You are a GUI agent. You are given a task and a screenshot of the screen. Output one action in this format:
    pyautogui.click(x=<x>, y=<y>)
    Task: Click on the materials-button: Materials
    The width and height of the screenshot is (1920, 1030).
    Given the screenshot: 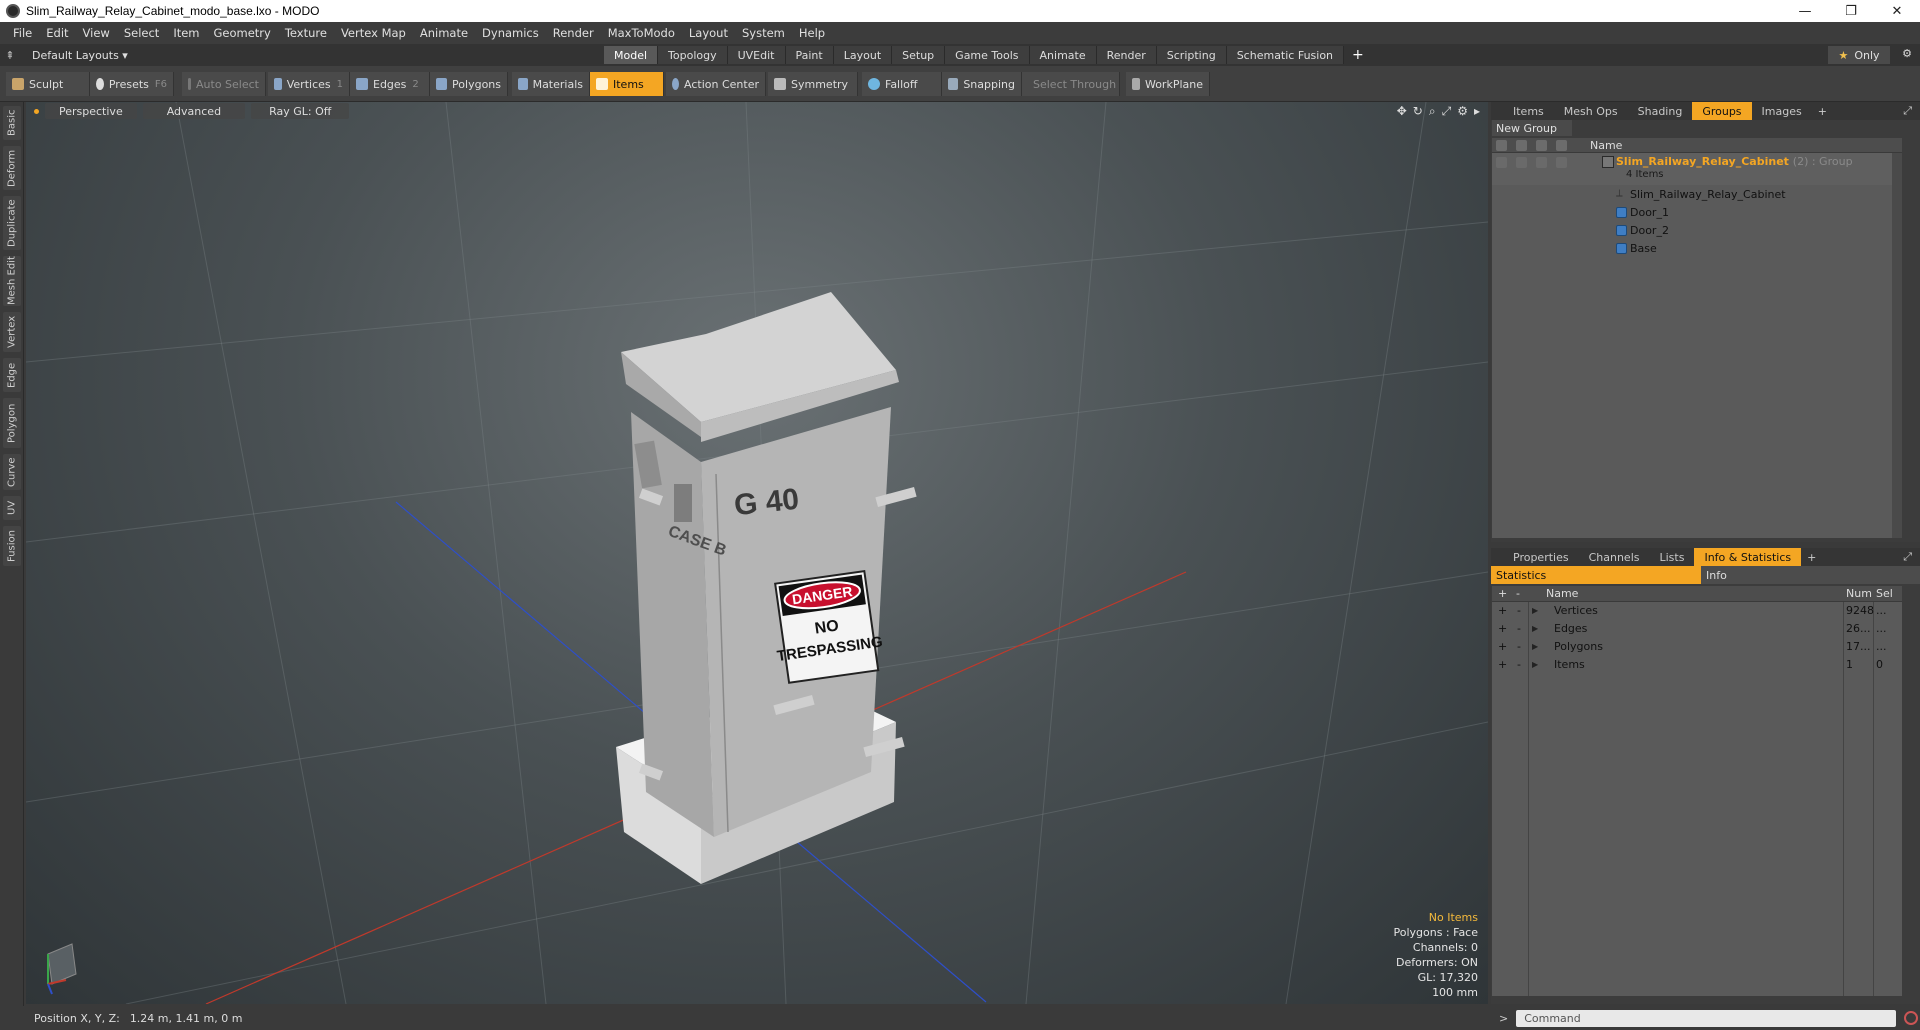 What is the action you would take?
    pyautogui.click(x=551, y=84)
    